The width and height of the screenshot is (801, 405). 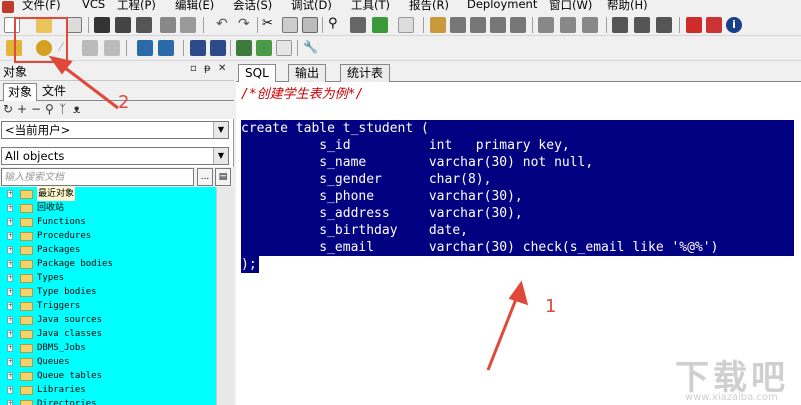 I want to click on arrow-2-line, so click(x=89, y=86).